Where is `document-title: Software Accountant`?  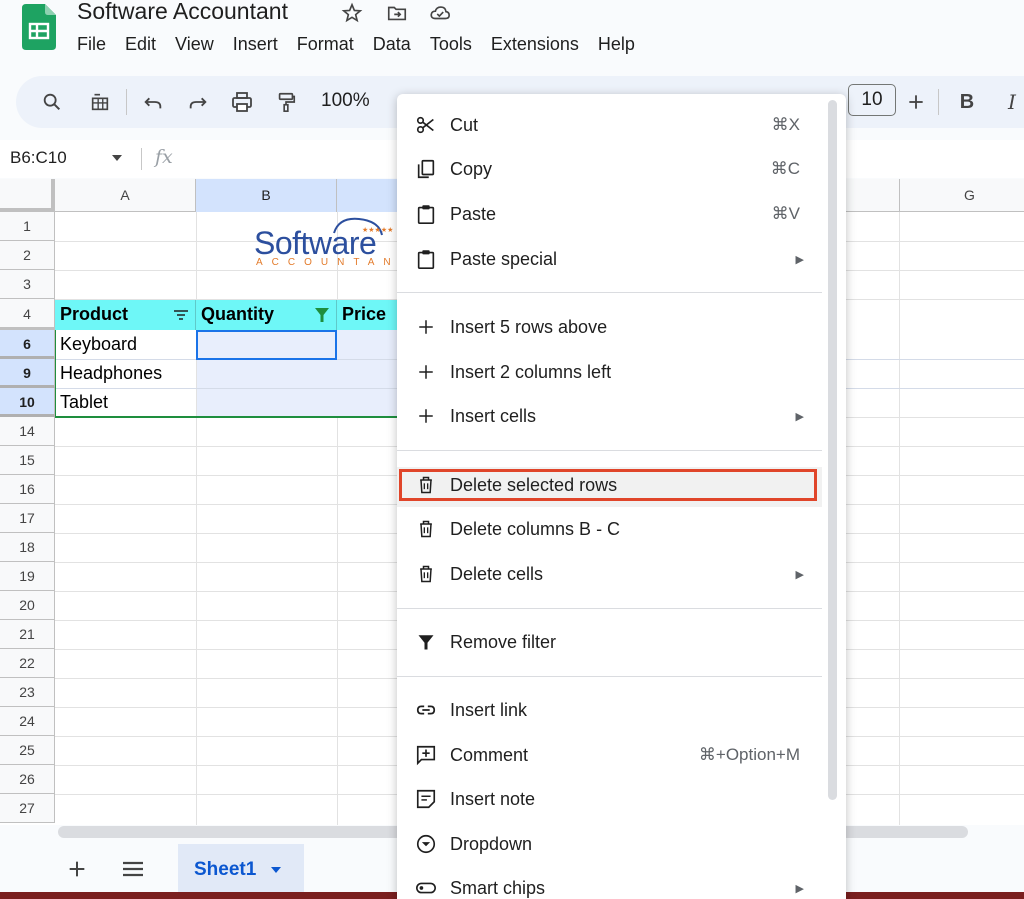
document-title: Software Accountant is located at coordinates (182, 12).